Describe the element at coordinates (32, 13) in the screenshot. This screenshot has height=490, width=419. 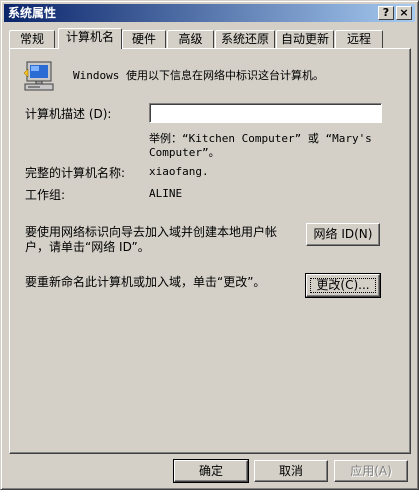
I see `window-title: 系统属性` at that location.